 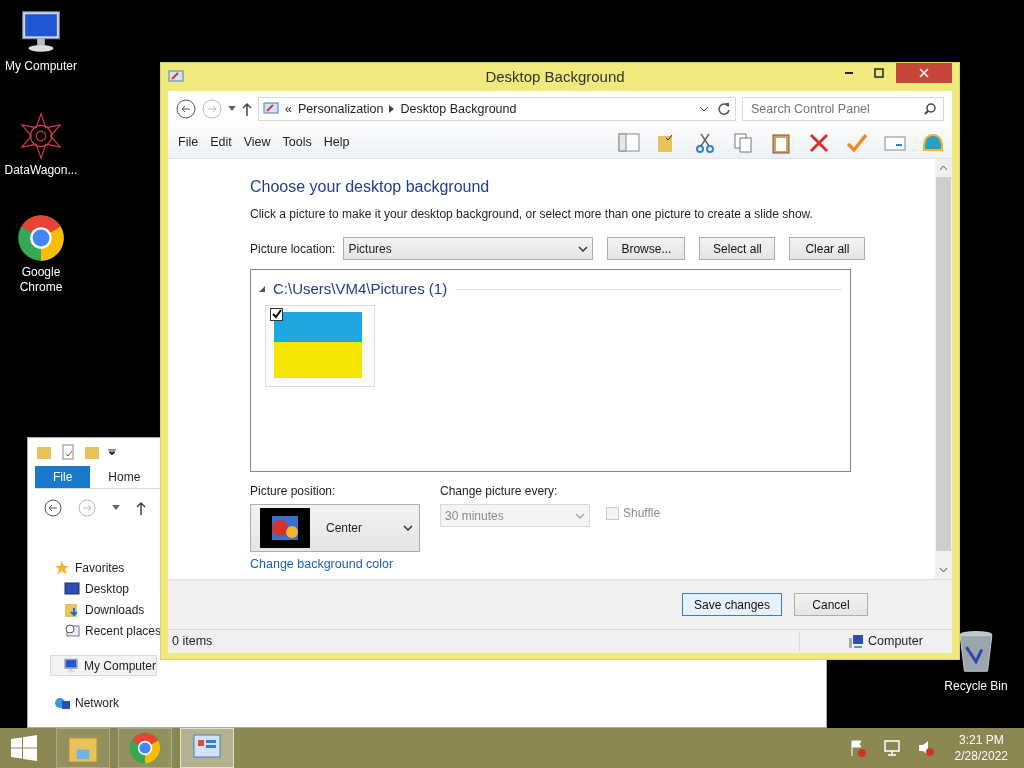 I want to click on nav-item: My Computer, so click(x=104, y=665).